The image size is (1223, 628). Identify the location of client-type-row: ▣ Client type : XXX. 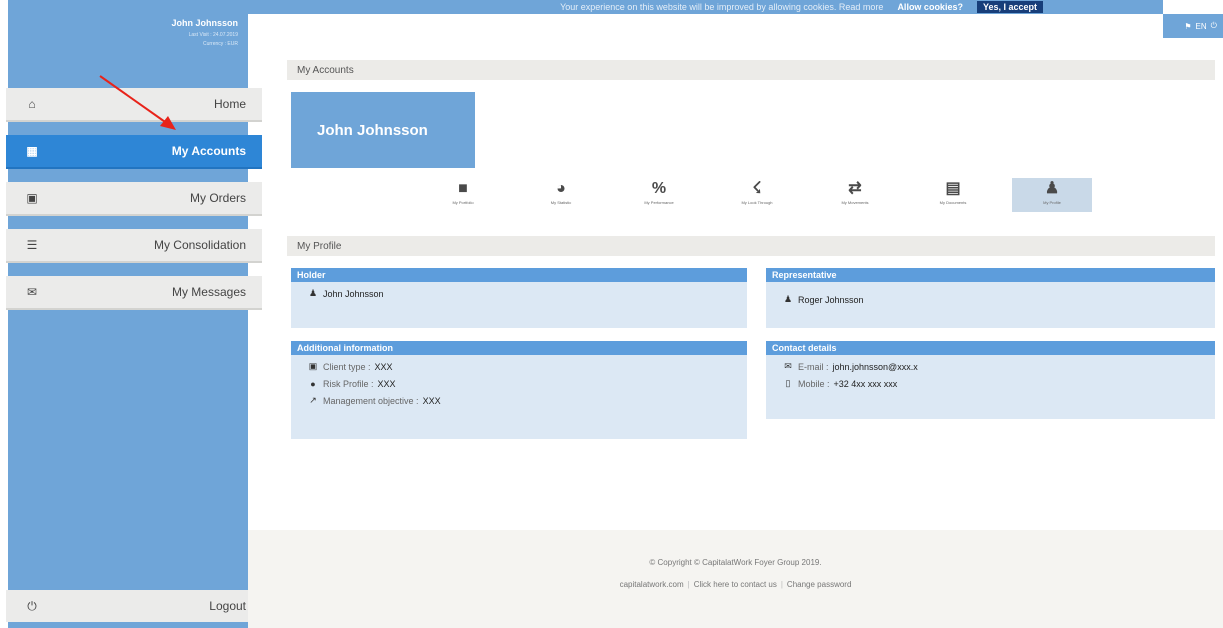
(519, 366).